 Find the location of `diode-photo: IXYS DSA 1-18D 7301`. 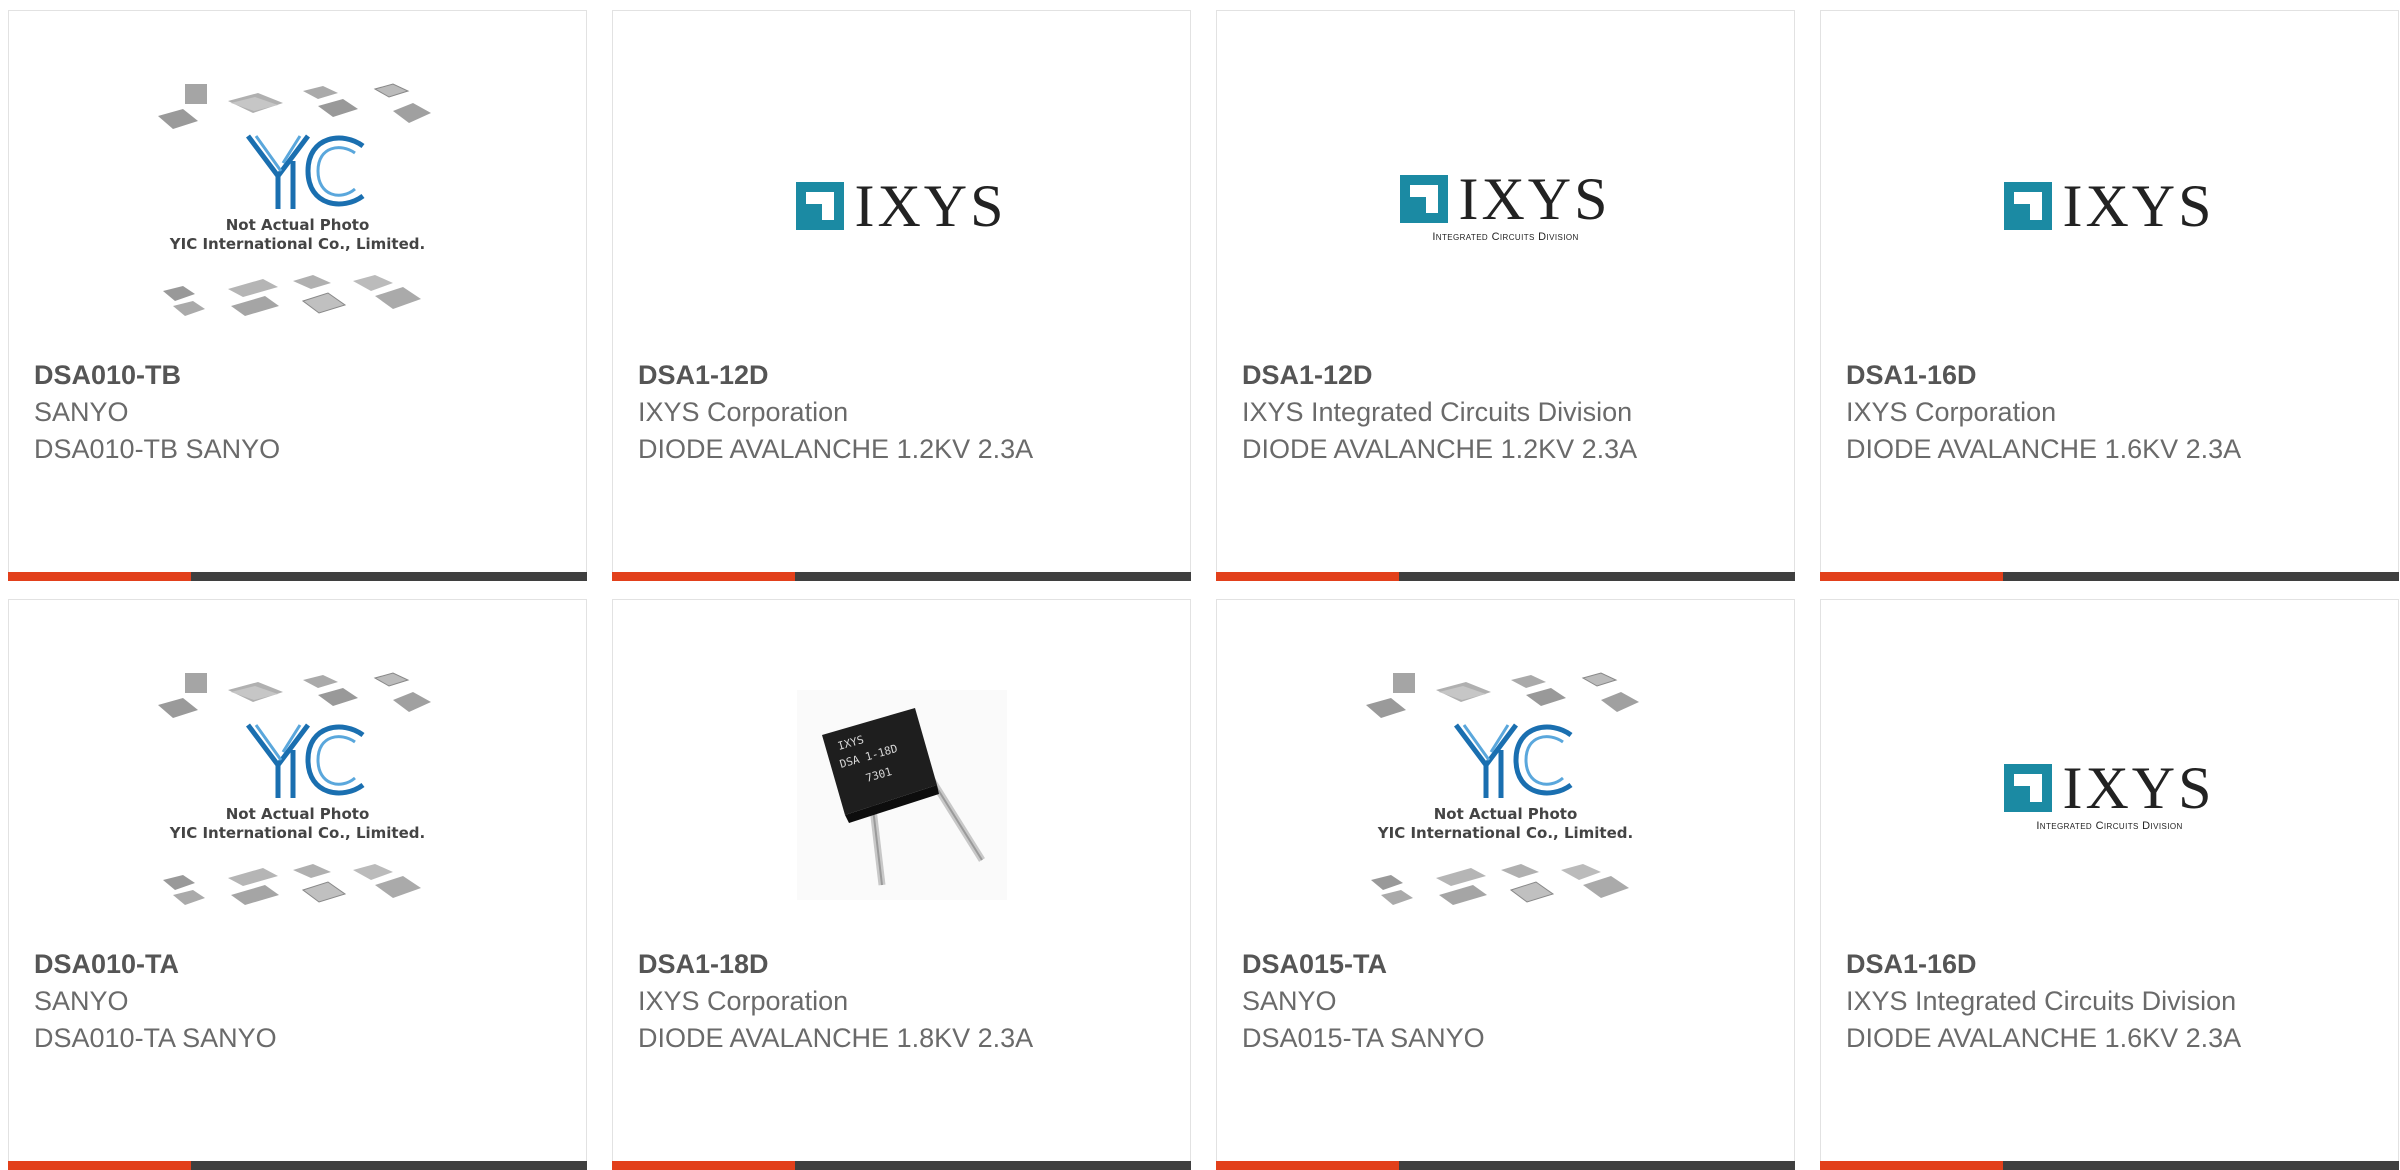

diode-photo: IXYS DSA 1-18D 7301 is located at coordinates (901, 795).